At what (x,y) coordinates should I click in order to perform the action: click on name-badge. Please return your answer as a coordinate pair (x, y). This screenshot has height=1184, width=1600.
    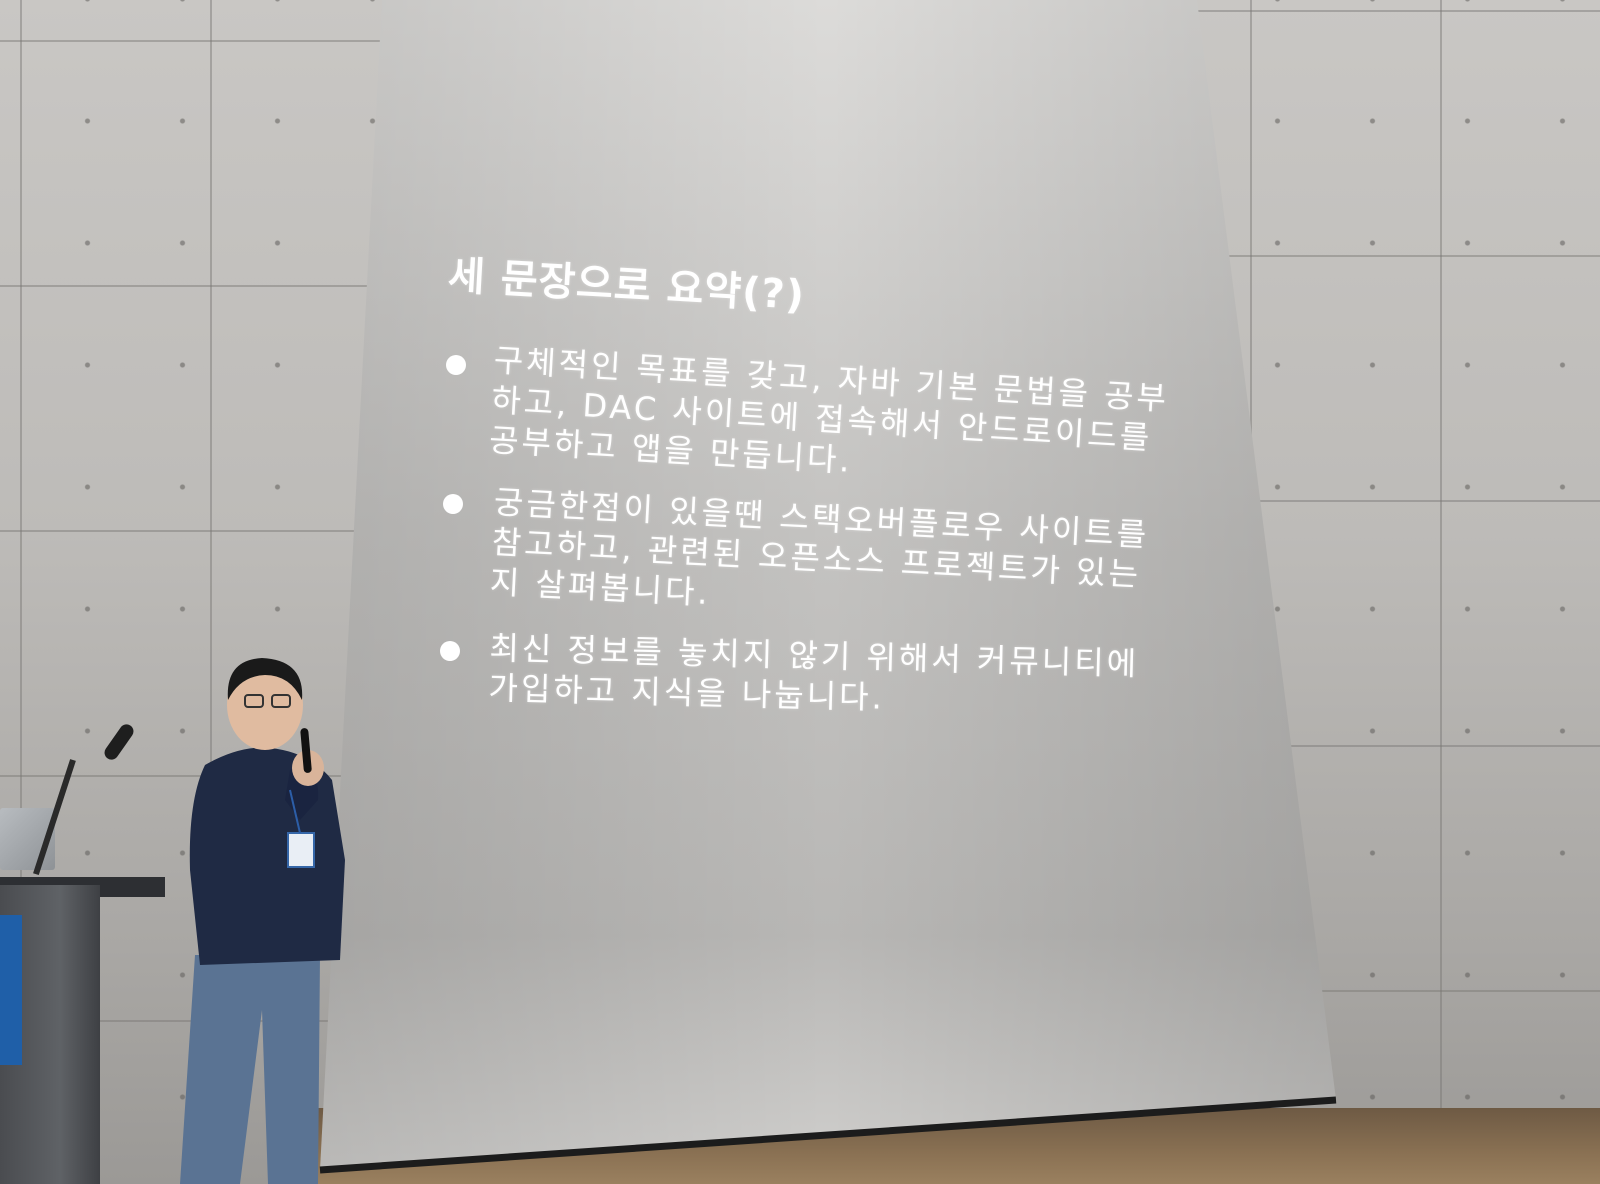
    Looking at the image, I should click on (301, 850).